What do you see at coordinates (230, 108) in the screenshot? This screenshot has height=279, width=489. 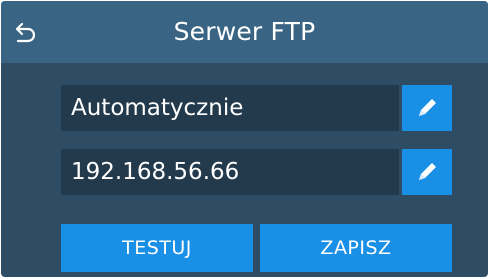 I see `mode-field: Automatycznie` at bounding box center [230, 108].